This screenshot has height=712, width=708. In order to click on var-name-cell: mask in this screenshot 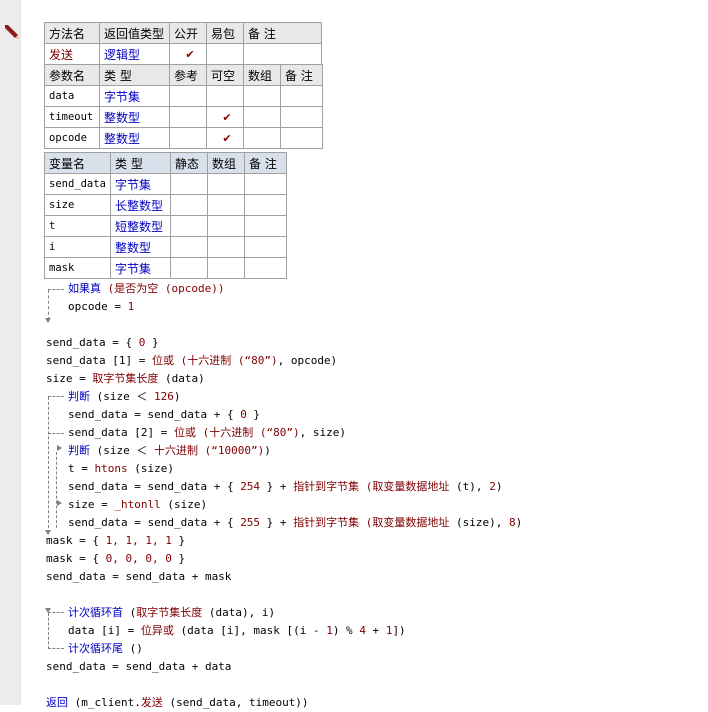, I will do `click(77, 268)`.